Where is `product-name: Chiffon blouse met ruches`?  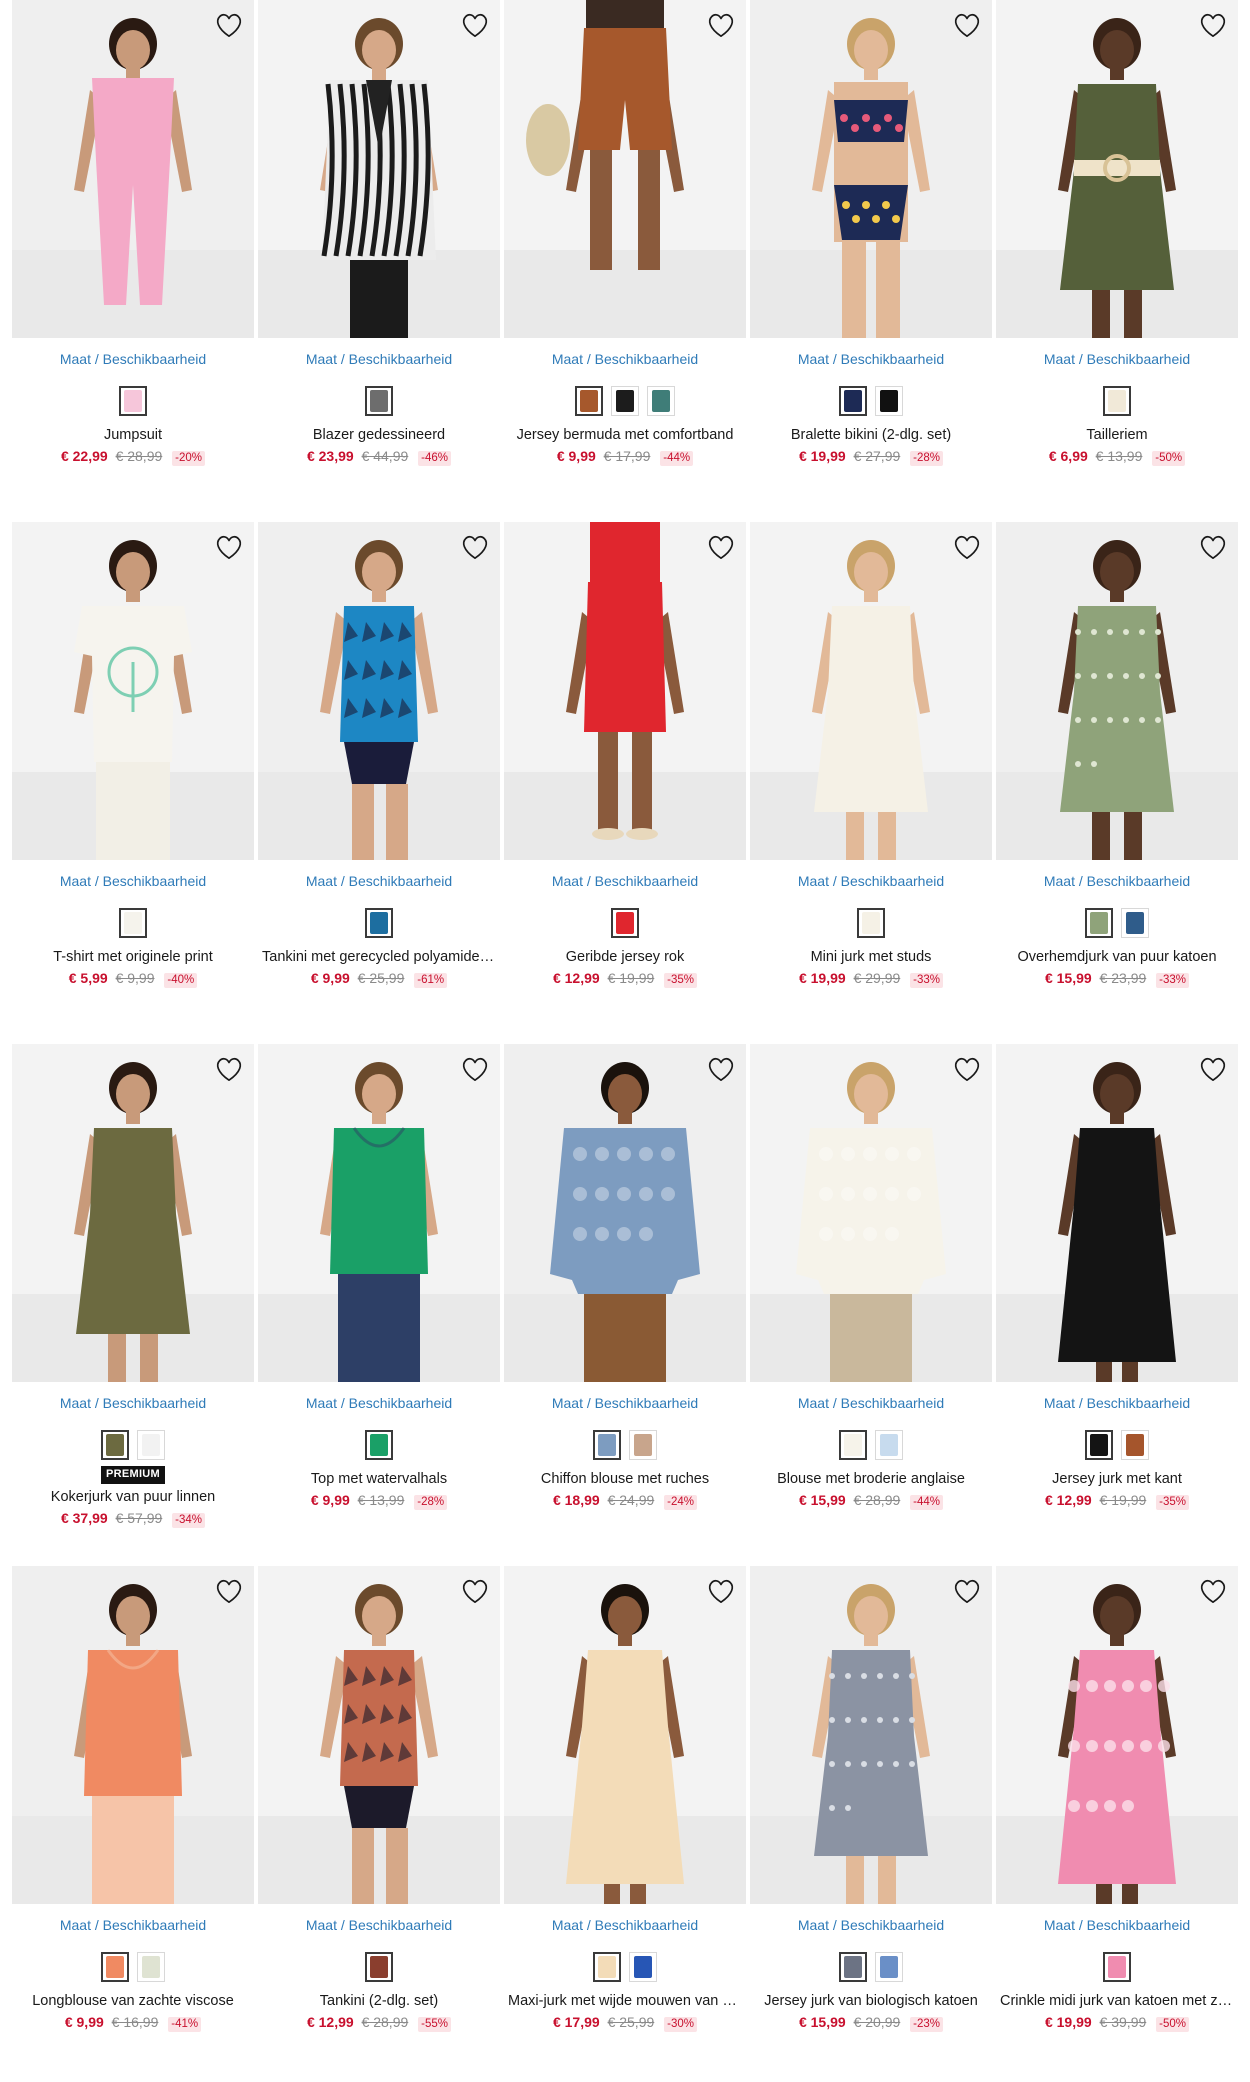 product-name: Chiffon blouse met ruches is located at coordinates (625, 1479).